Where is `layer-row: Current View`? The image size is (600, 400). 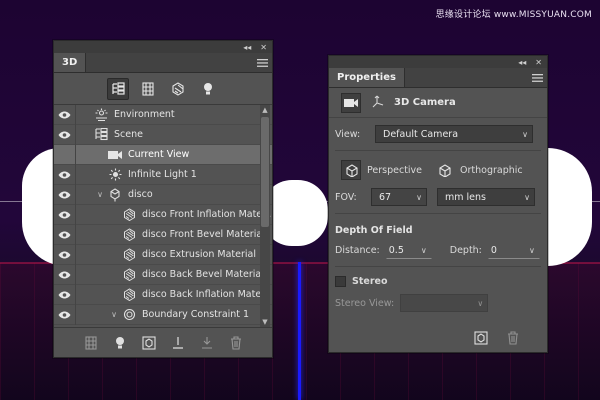 layer-row: Current View is located at coordinates (163, 154).